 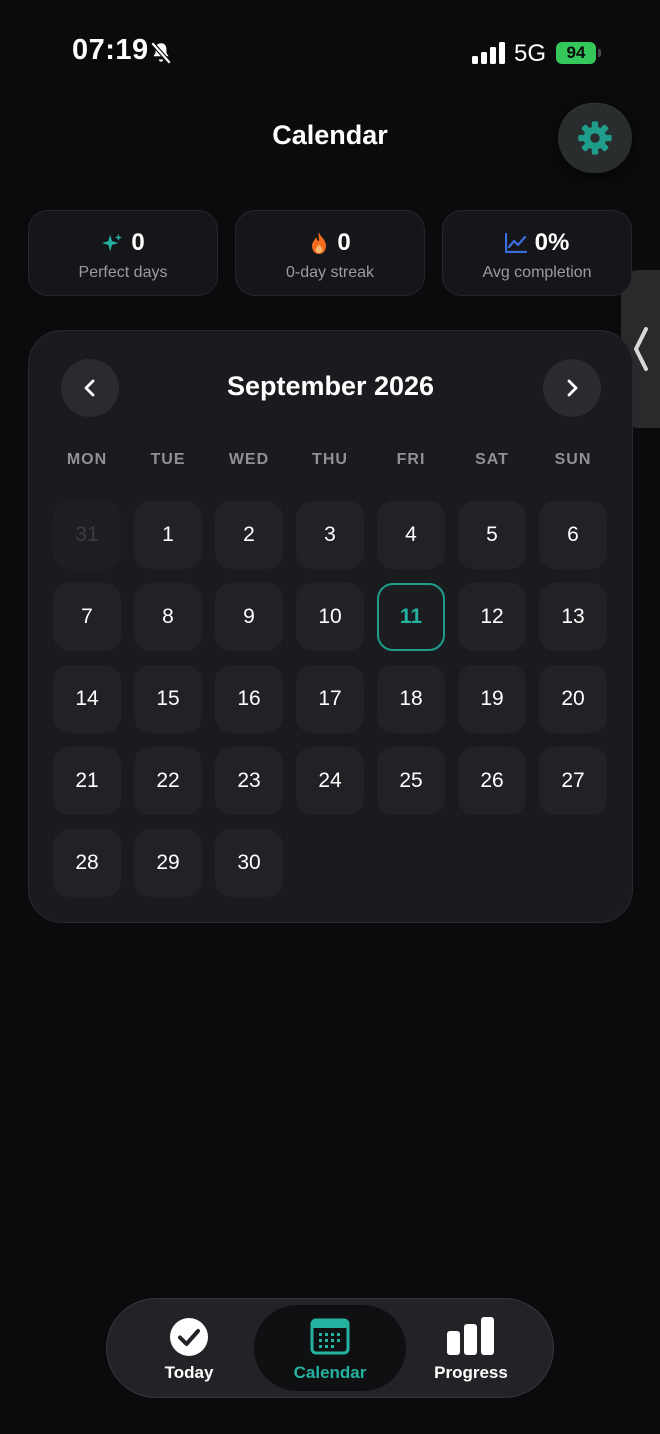 I want to click on day-cell-today: 11, so click(x=411, y=617).